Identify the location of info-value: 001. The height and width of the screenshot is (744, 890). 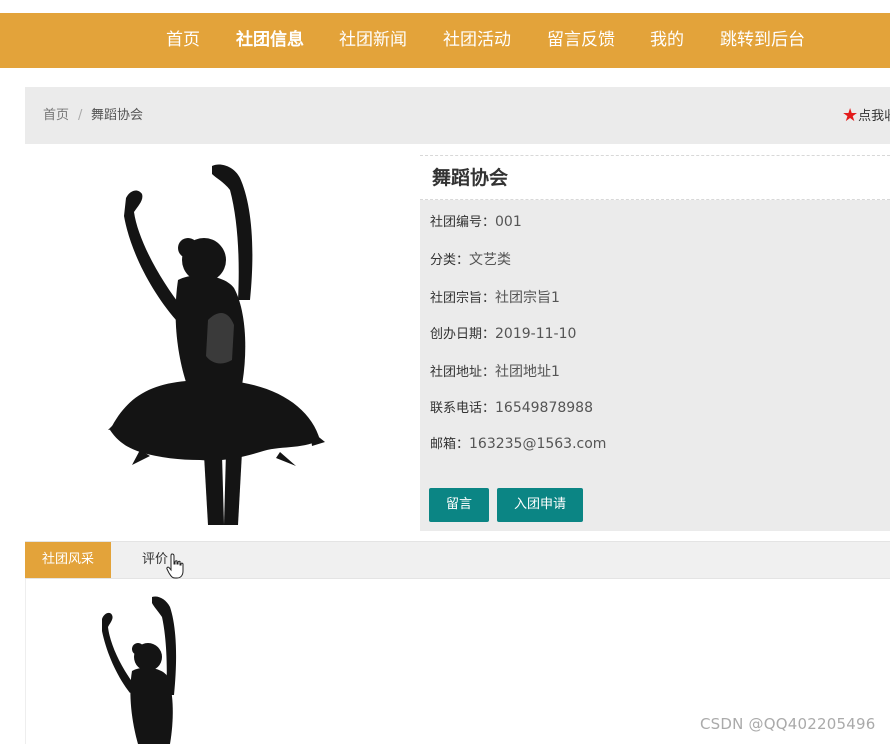
(508, 222).